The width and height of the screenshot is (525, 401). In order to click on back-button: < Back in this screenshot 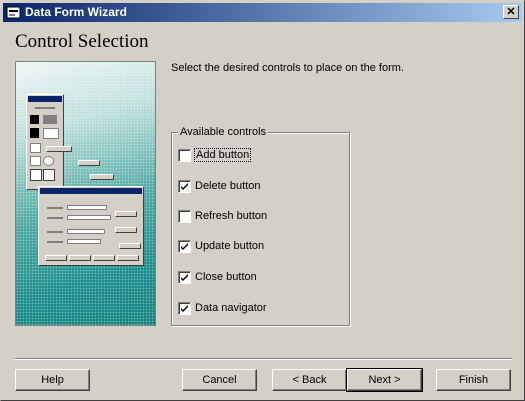, I will do `click(309, 380)`.